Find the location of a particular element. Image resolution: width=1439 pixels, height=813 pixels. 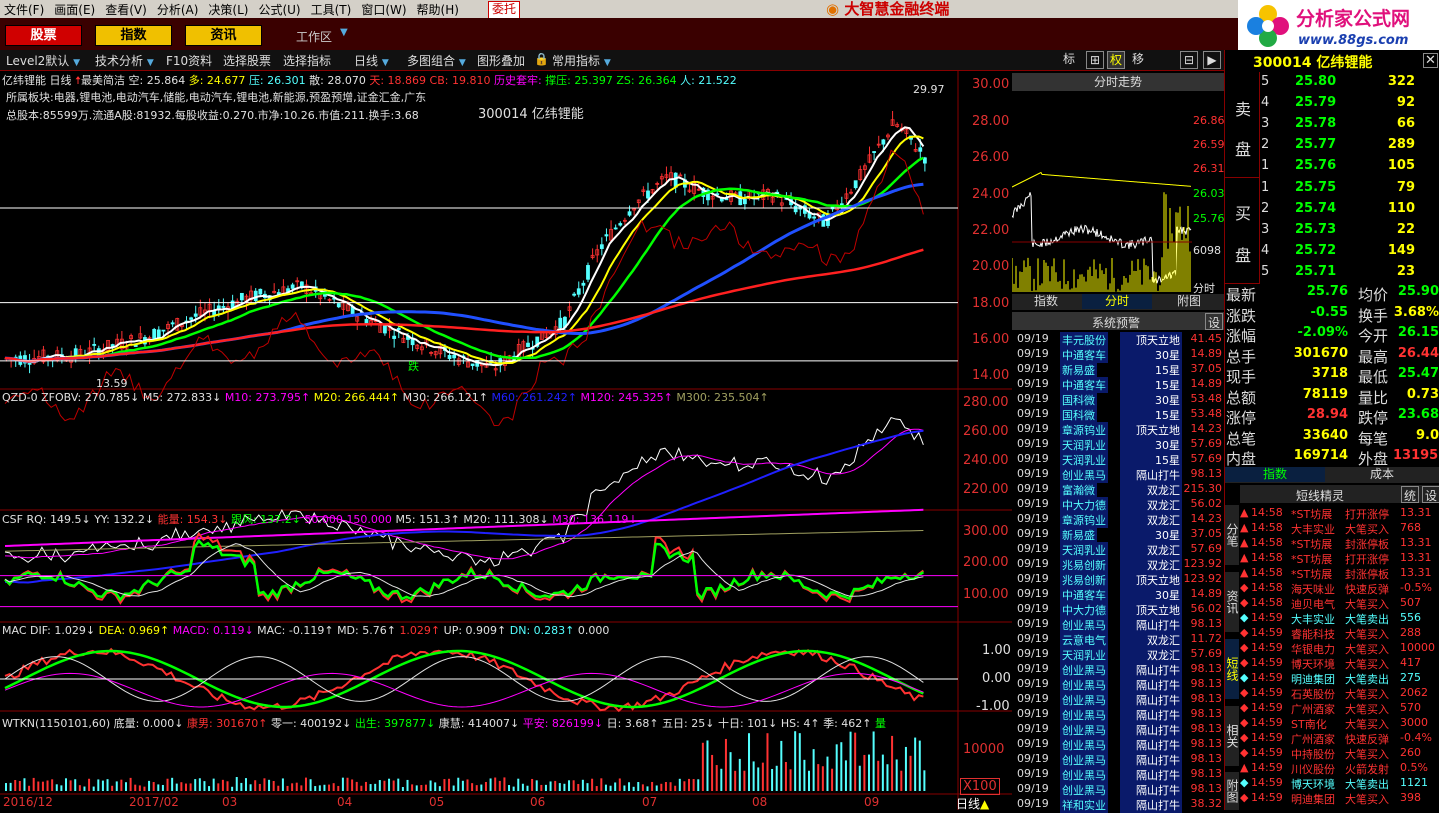

alert-row: 09/19 国科微 30星 53.48 is located at coordinates (1118, 400).